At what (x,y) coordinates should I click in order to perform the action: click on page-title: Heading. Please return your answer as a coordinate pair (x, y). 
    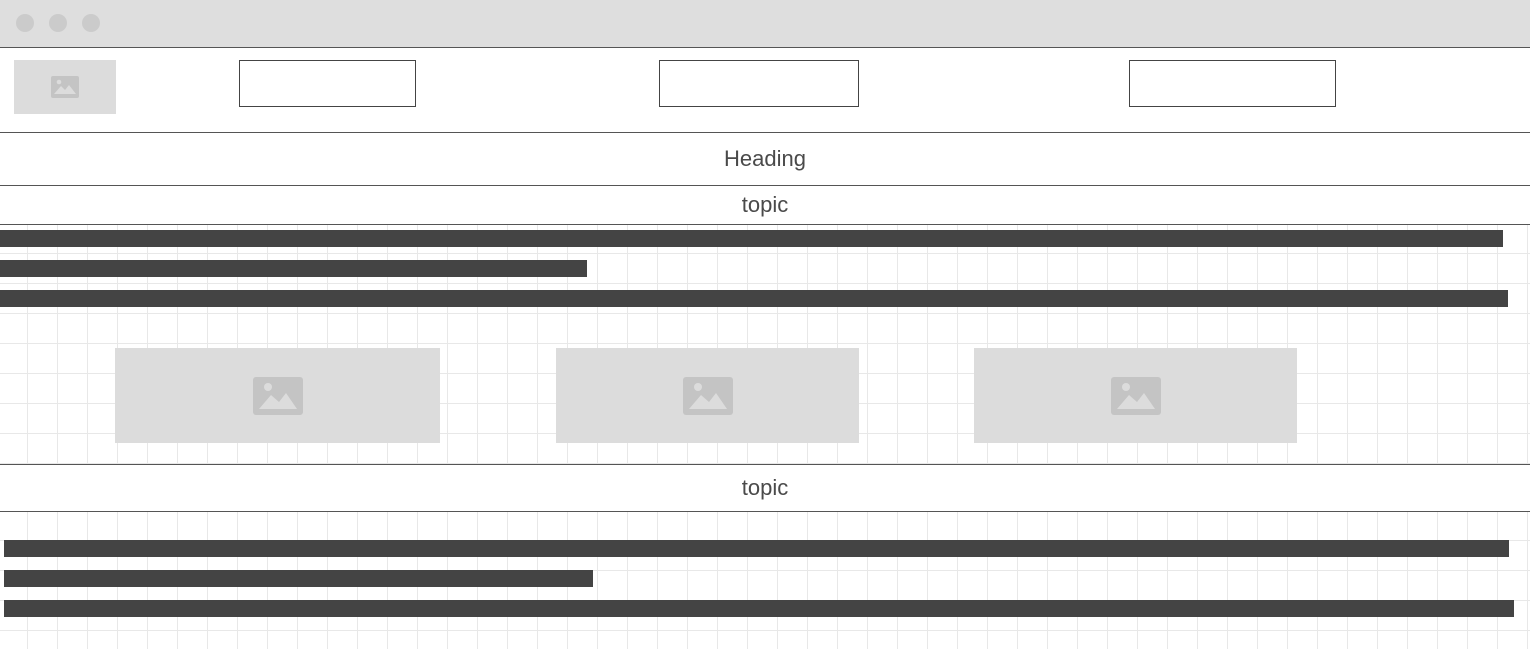
    Looking at the image, I should click on (765, 159).